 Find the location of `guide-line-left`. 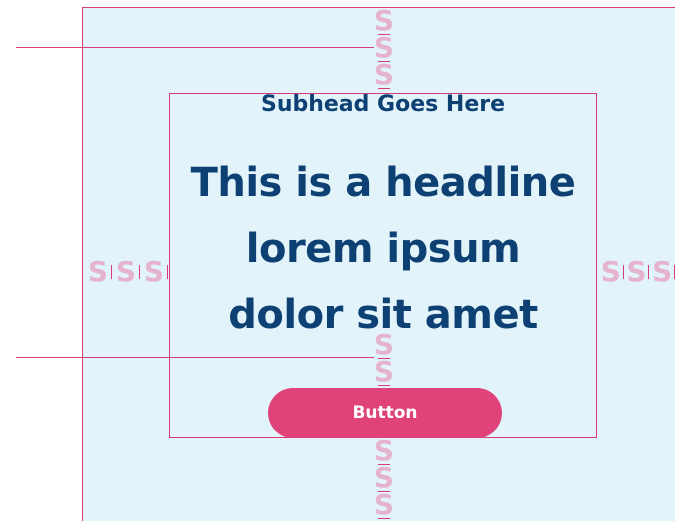

guide-line-left is located at coordinates (82, 264).